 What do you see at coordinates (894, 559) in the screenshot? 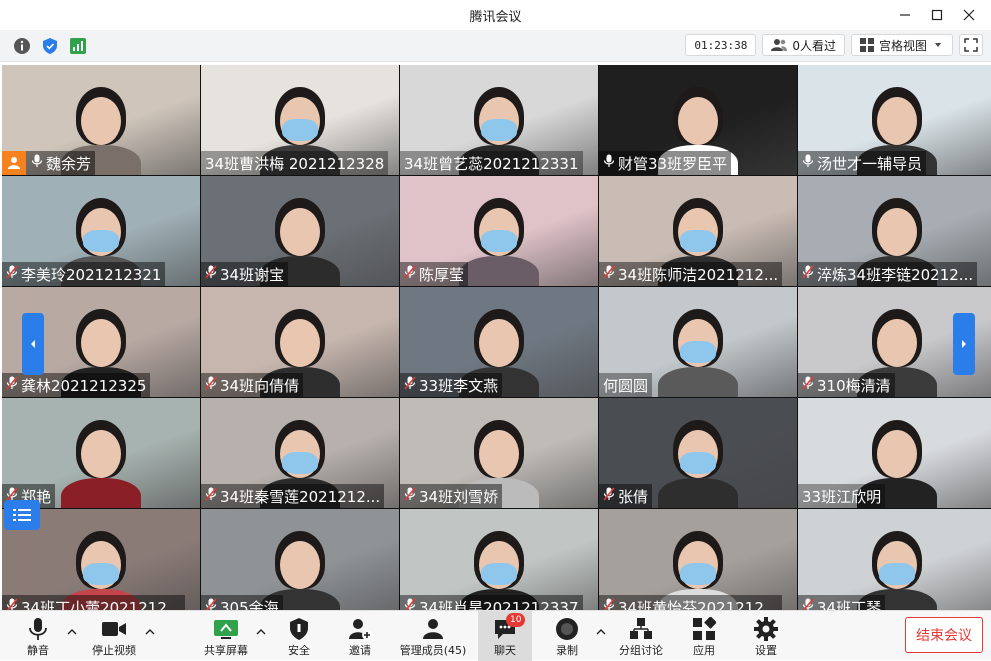
I see `participant-tile: 34班丁琴` at bounding box center [894, 559].